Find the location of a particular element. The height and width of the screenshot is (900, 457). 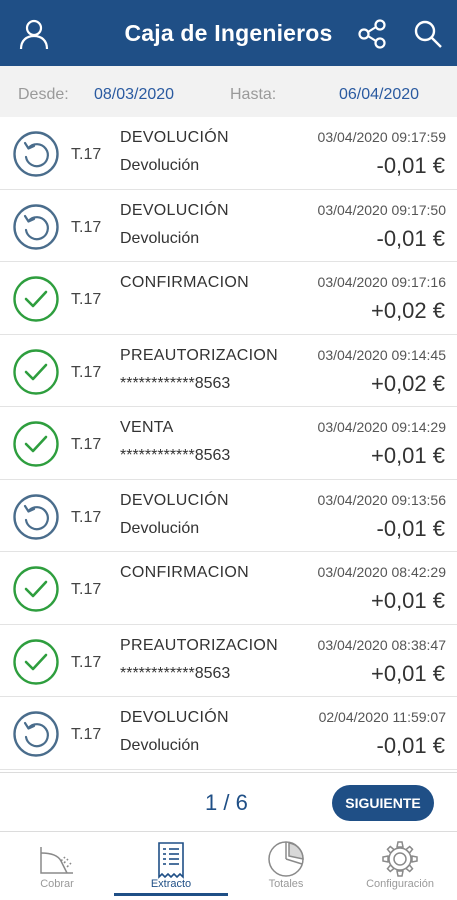

from-date: 08/03/2020 is located at coordinates (134, 95).